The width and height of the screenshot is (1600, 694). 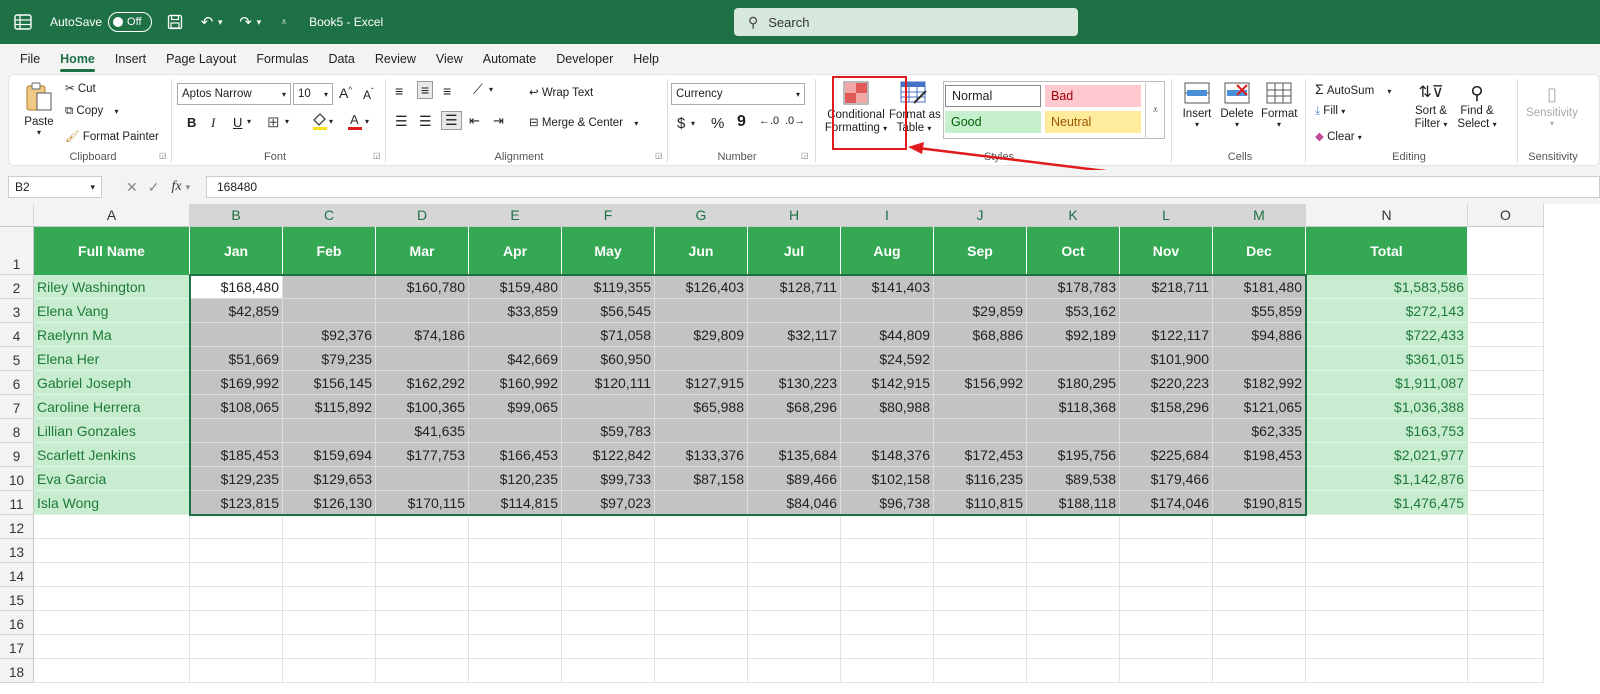 I want to click on name-box: B2 ▾, so click(x=55, y=187).